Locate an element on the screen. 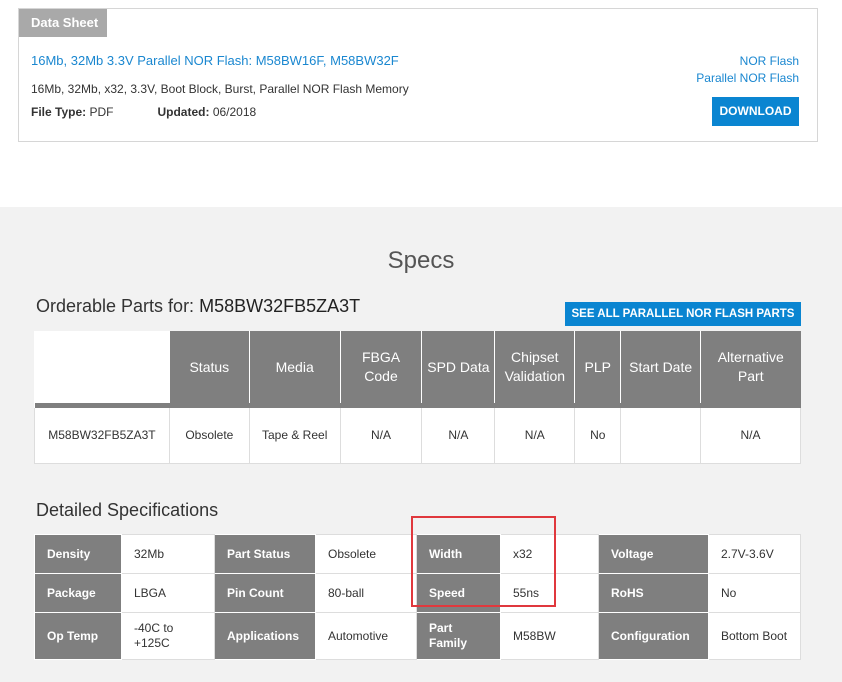  spec-key-pin-count: Pin Count is located at coordinates (265, 593).